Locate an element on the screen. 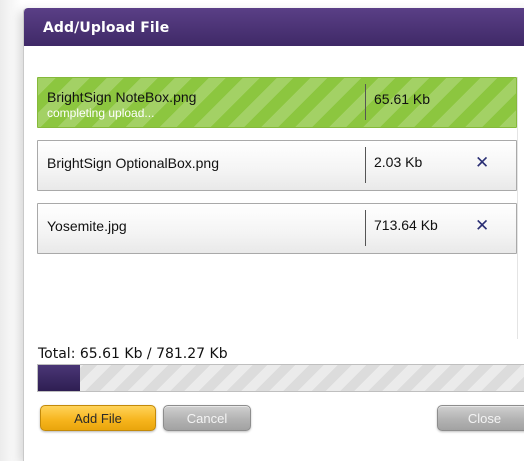  dialog-titlebar: Add/Upload File is located at coordinates (274, 27).